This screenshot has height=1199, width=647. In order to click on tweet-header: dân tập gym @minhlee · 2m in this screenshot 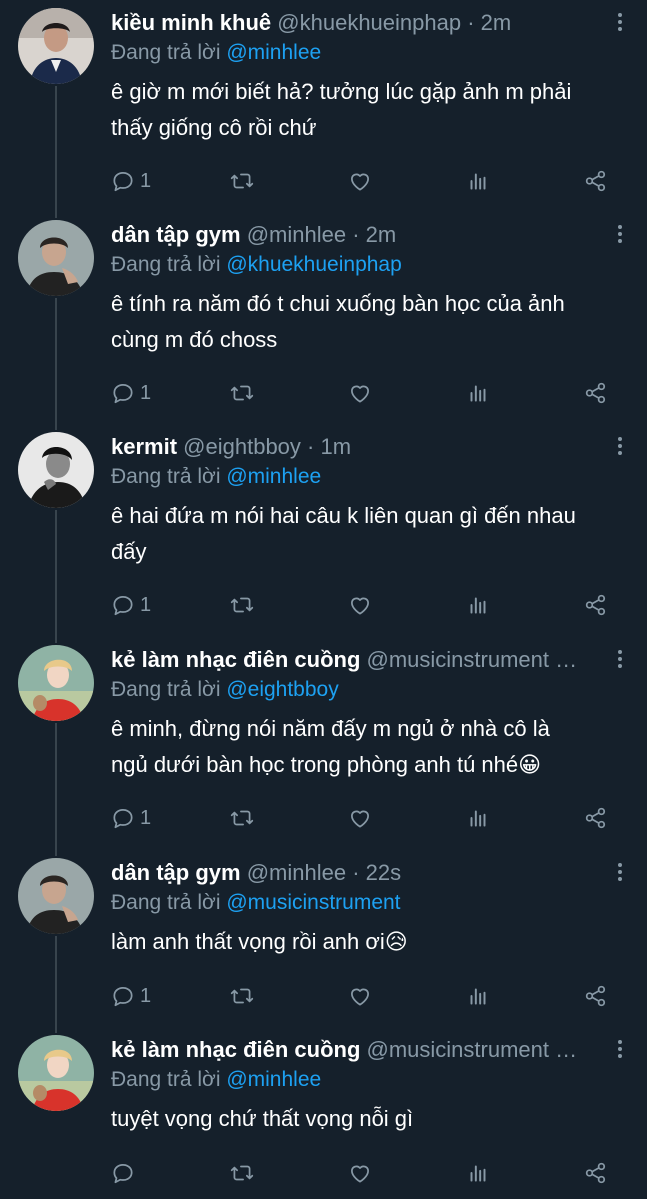, I will do `click(356, 235)`.